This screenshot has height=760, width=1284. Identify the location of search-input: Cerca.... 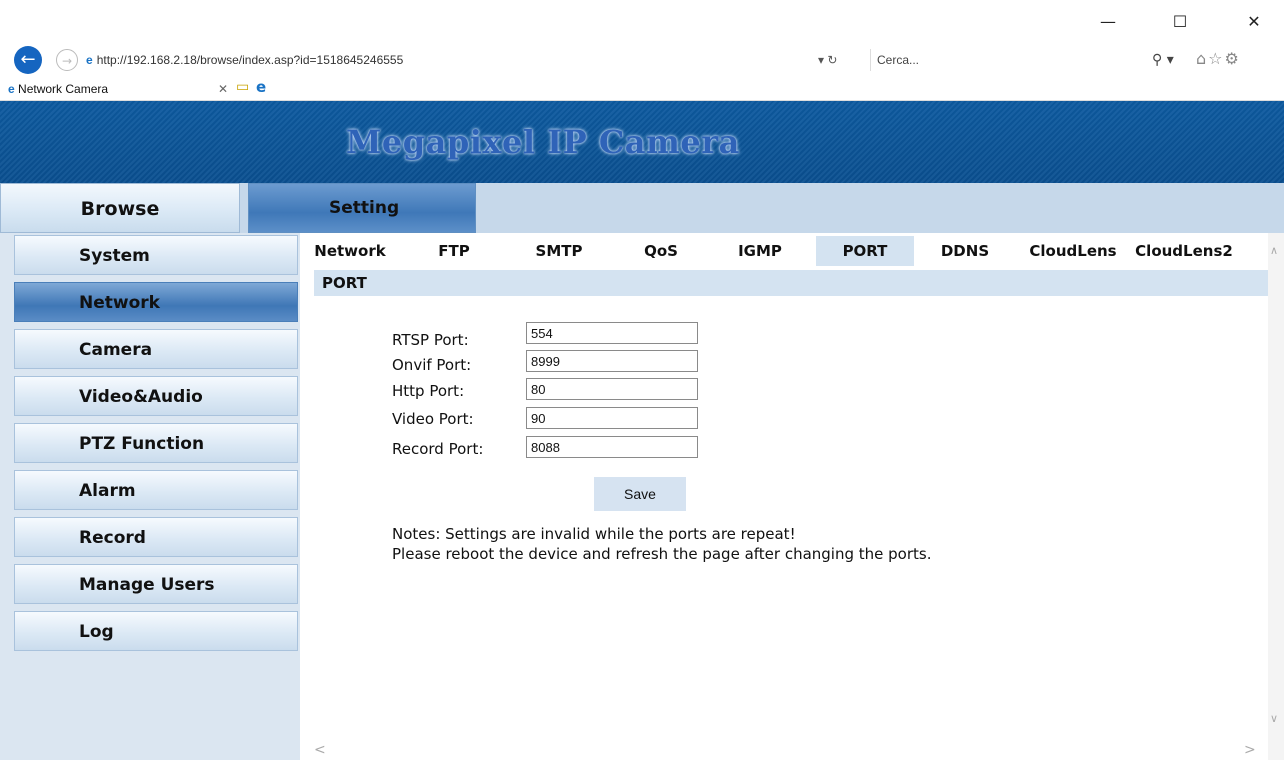
(1008, 60).